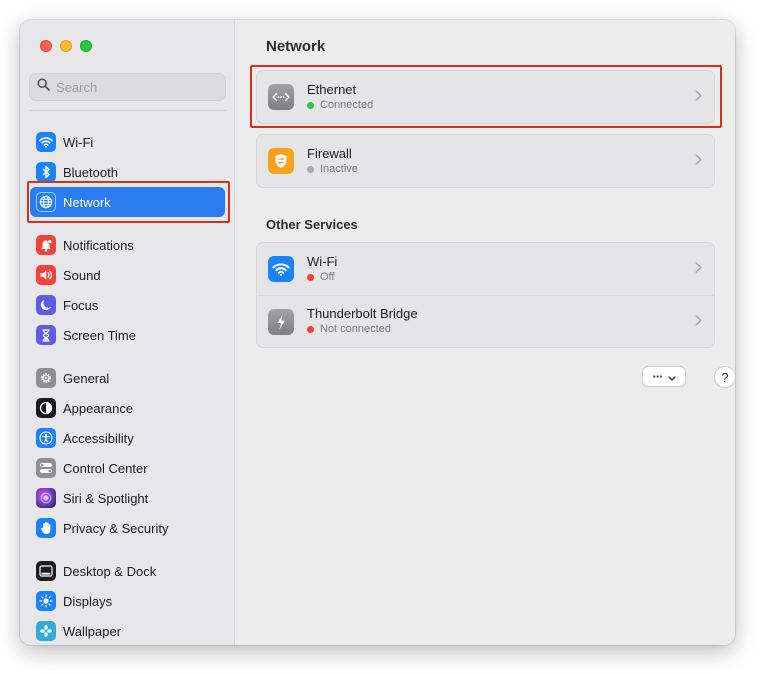 This screenshot has height=675, width=765. I want to click on siri-icon, so click(46, 498).